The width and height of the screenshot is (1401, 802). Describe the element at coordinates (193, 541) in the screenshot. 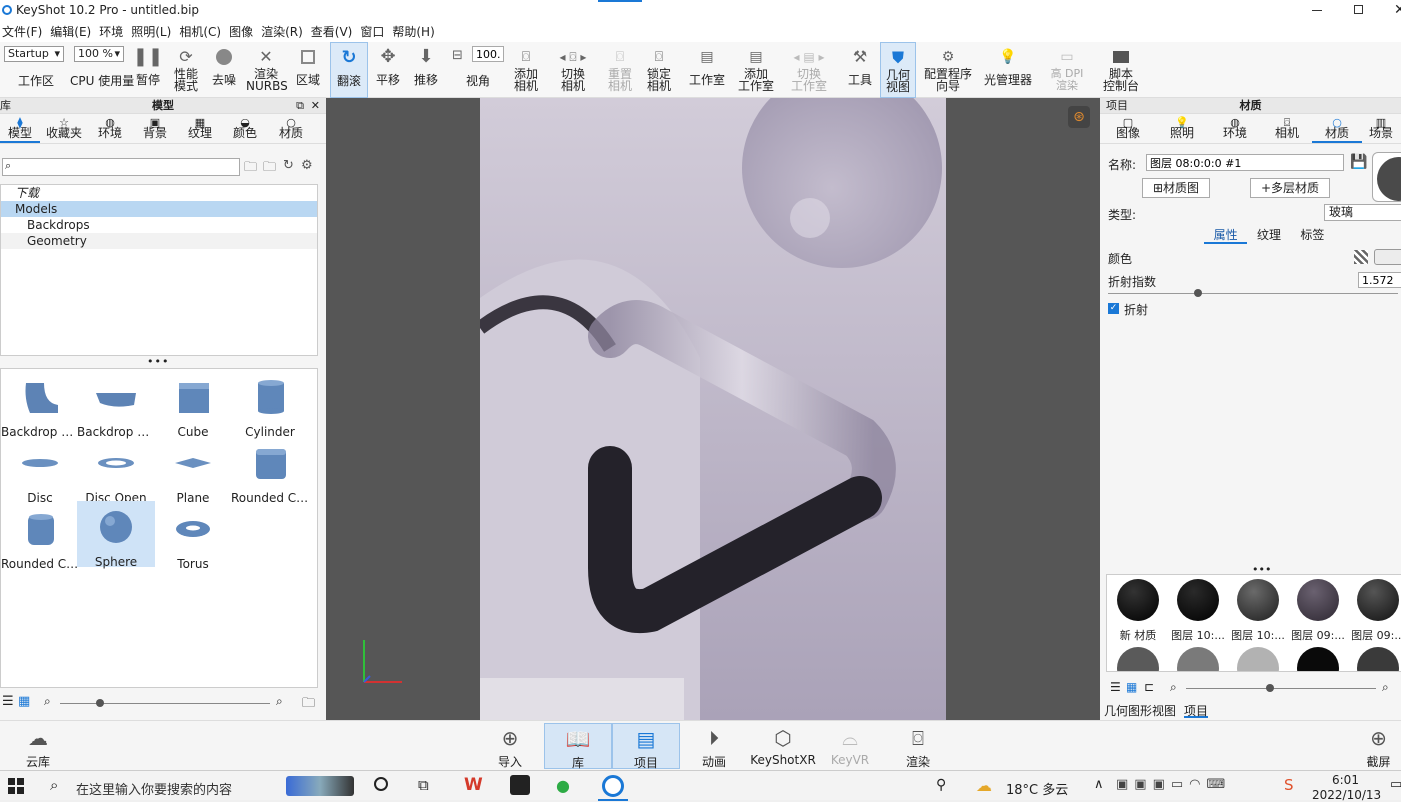

I see `model-thumb: Torus` at that location.